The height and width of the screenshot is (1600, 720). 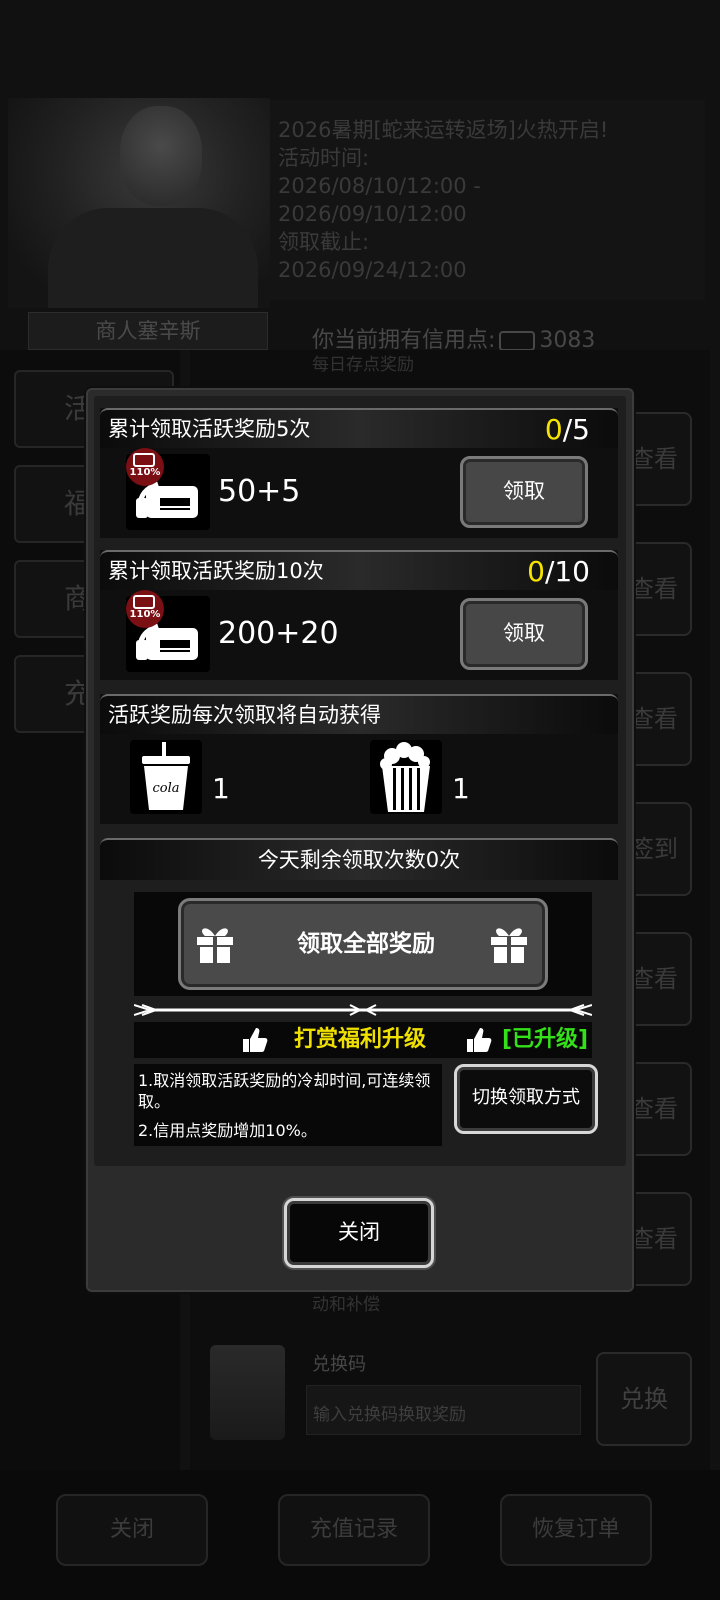 What do you see at coordinates (359, 492) in the screenshot?
I see `reward-row: 110% 50+5 领取` at bounding box center [359, 492].